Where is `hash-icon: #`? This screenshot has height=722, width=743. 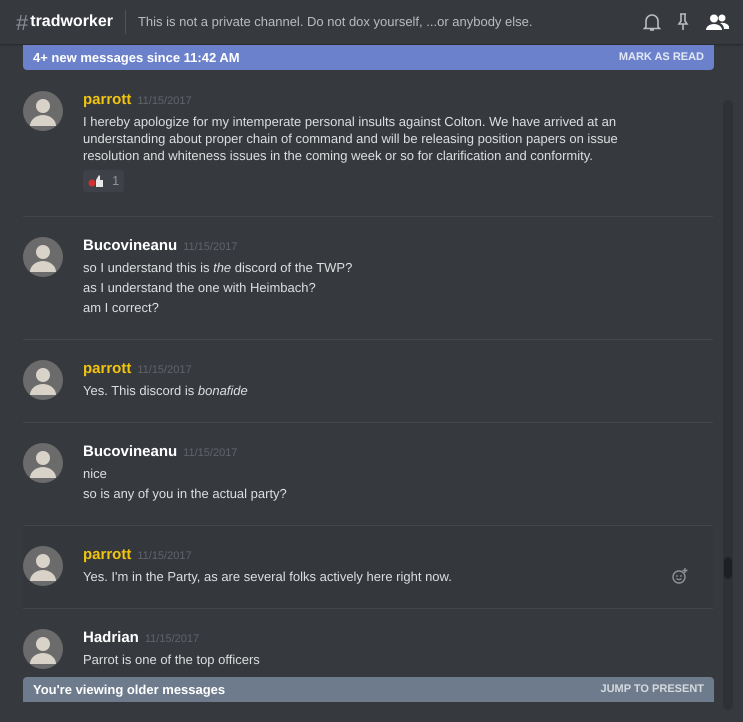 hash-icon: # is located at coordinates (22, 22).